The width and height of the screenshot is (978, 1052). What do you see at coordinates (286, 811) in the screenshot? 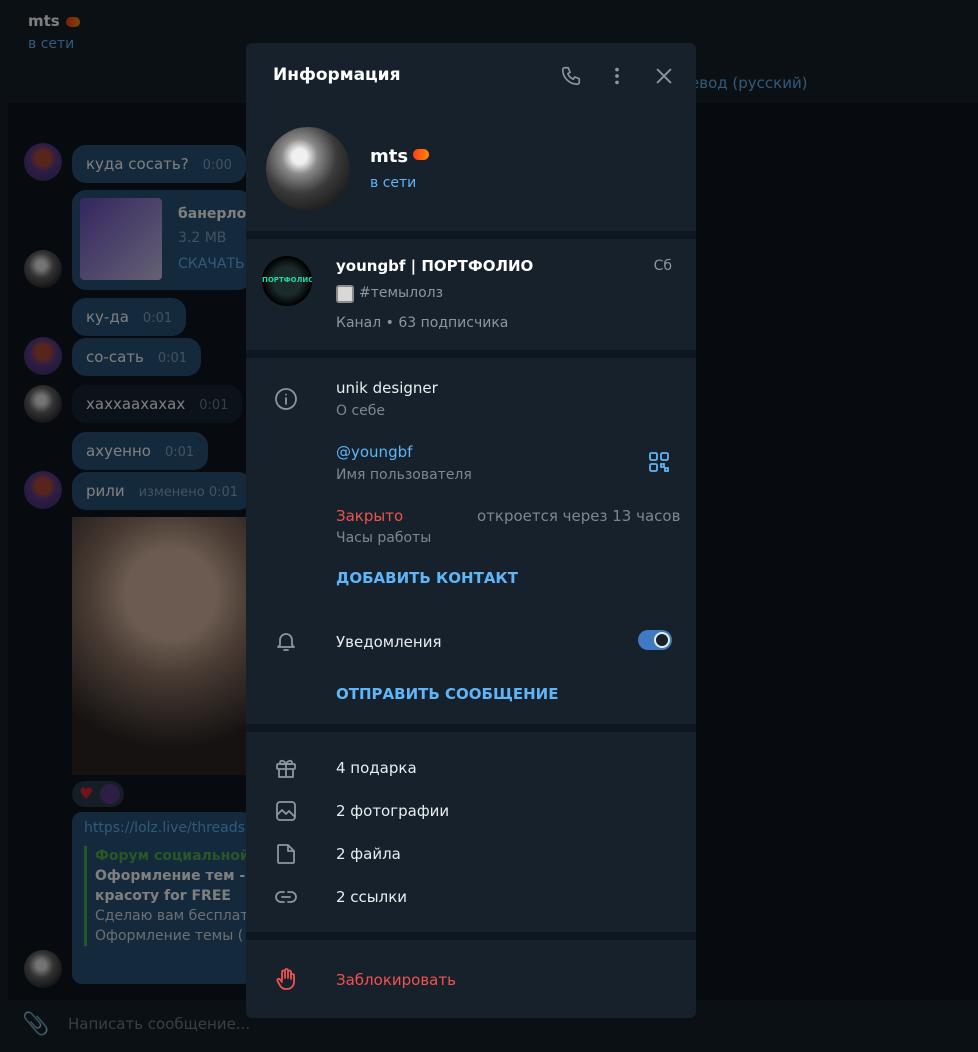
I see `photo-icon` at bounding box center [286, 811].